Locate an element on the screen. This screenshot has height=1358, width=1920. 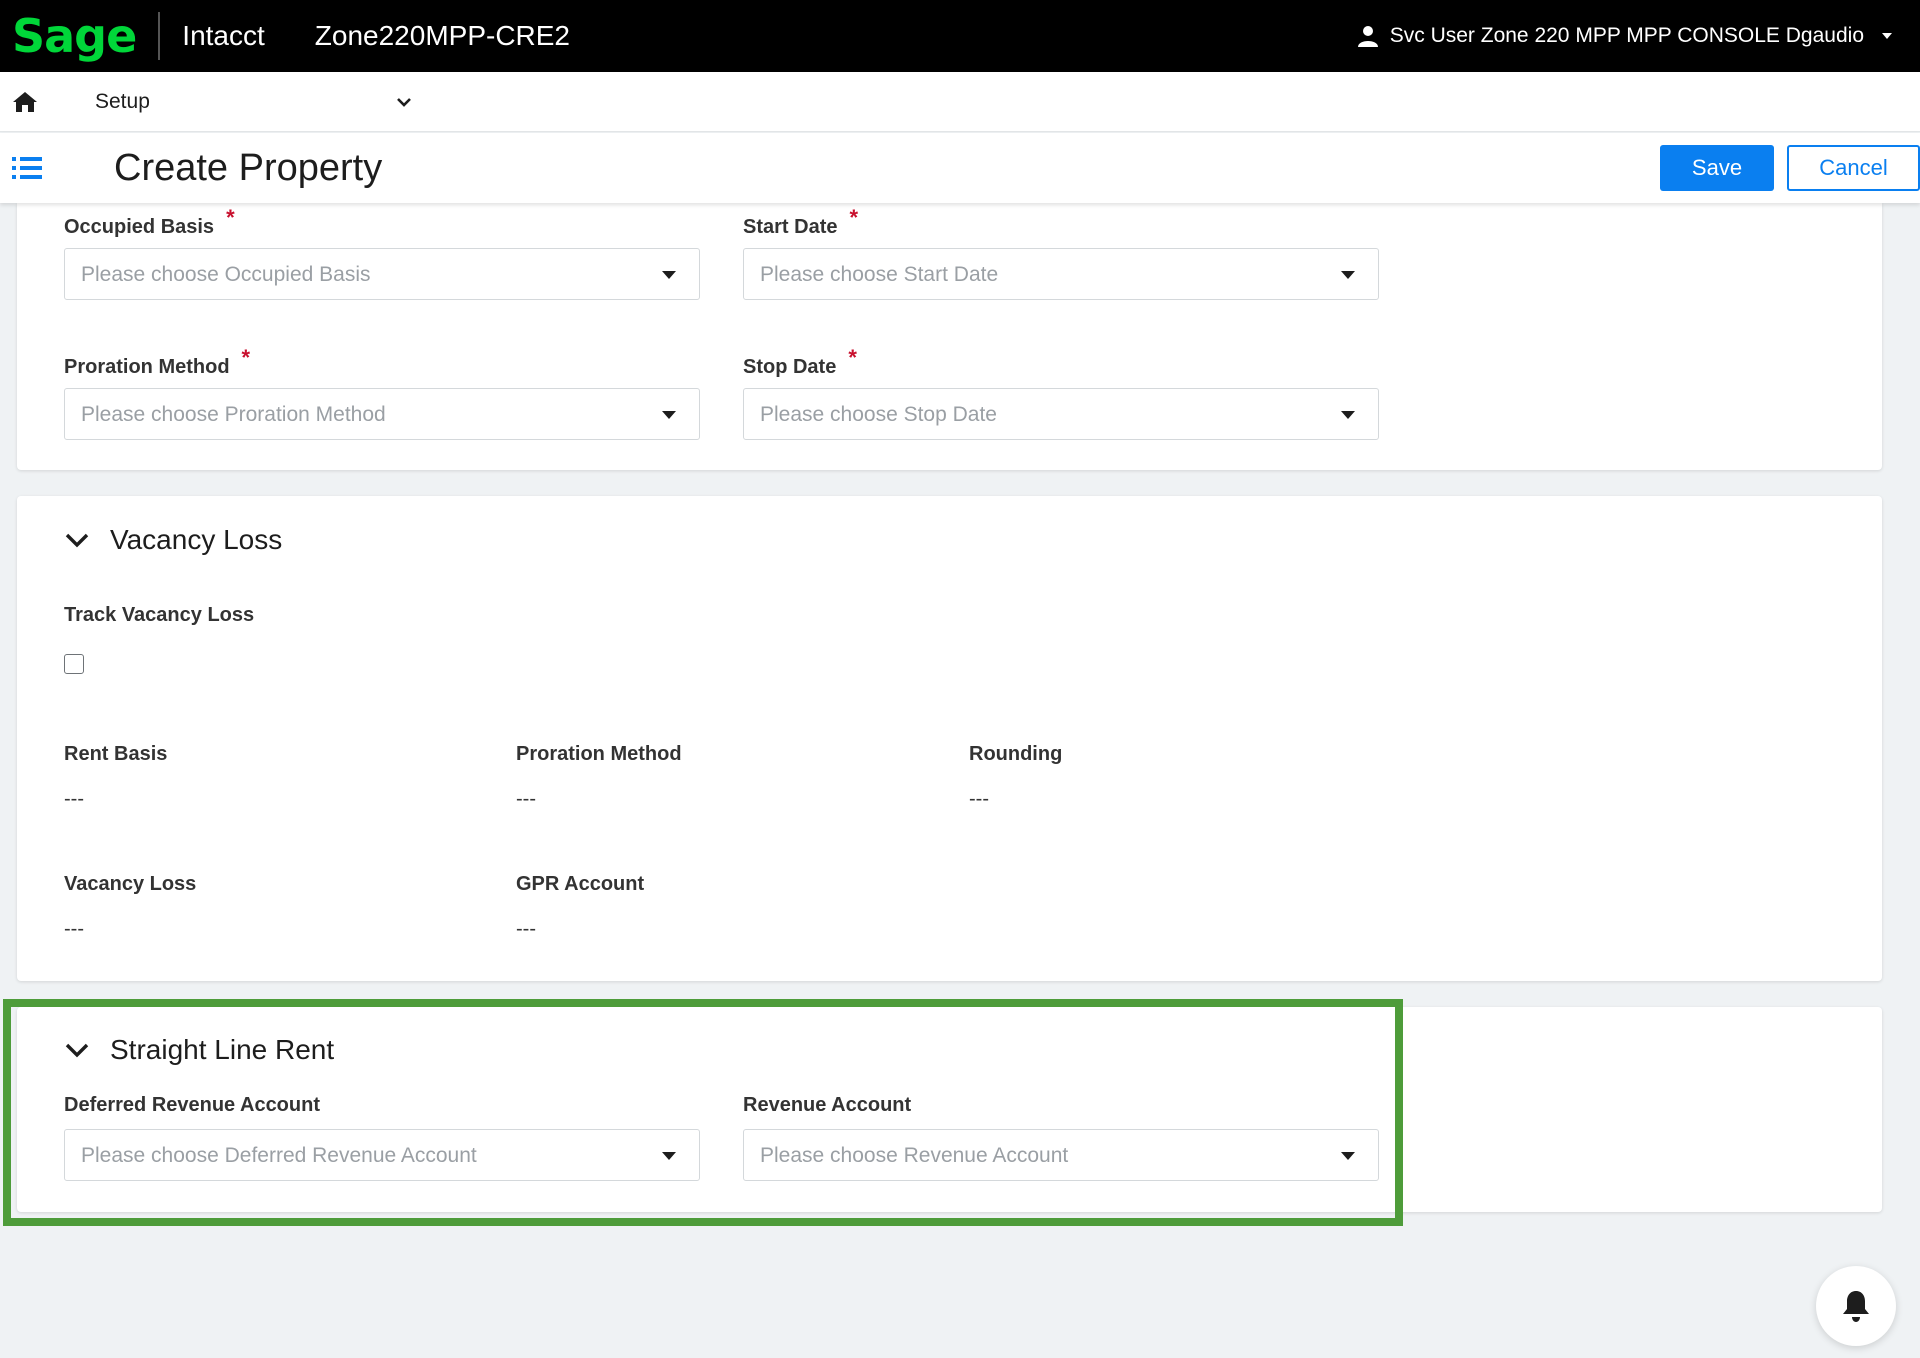
stop-date-placeholder: Please choose Stop Date is located at coordinates (878, 414).